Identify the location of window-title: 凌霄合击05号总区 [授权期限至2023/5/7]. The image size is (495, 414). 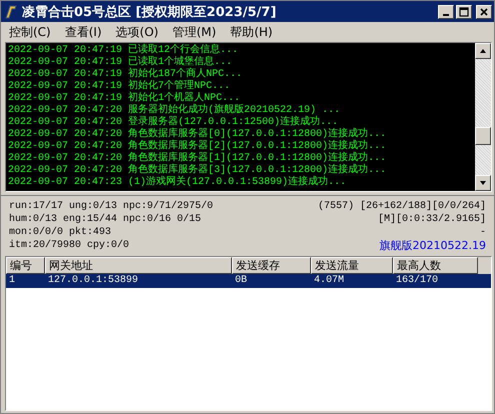
(150, 12).